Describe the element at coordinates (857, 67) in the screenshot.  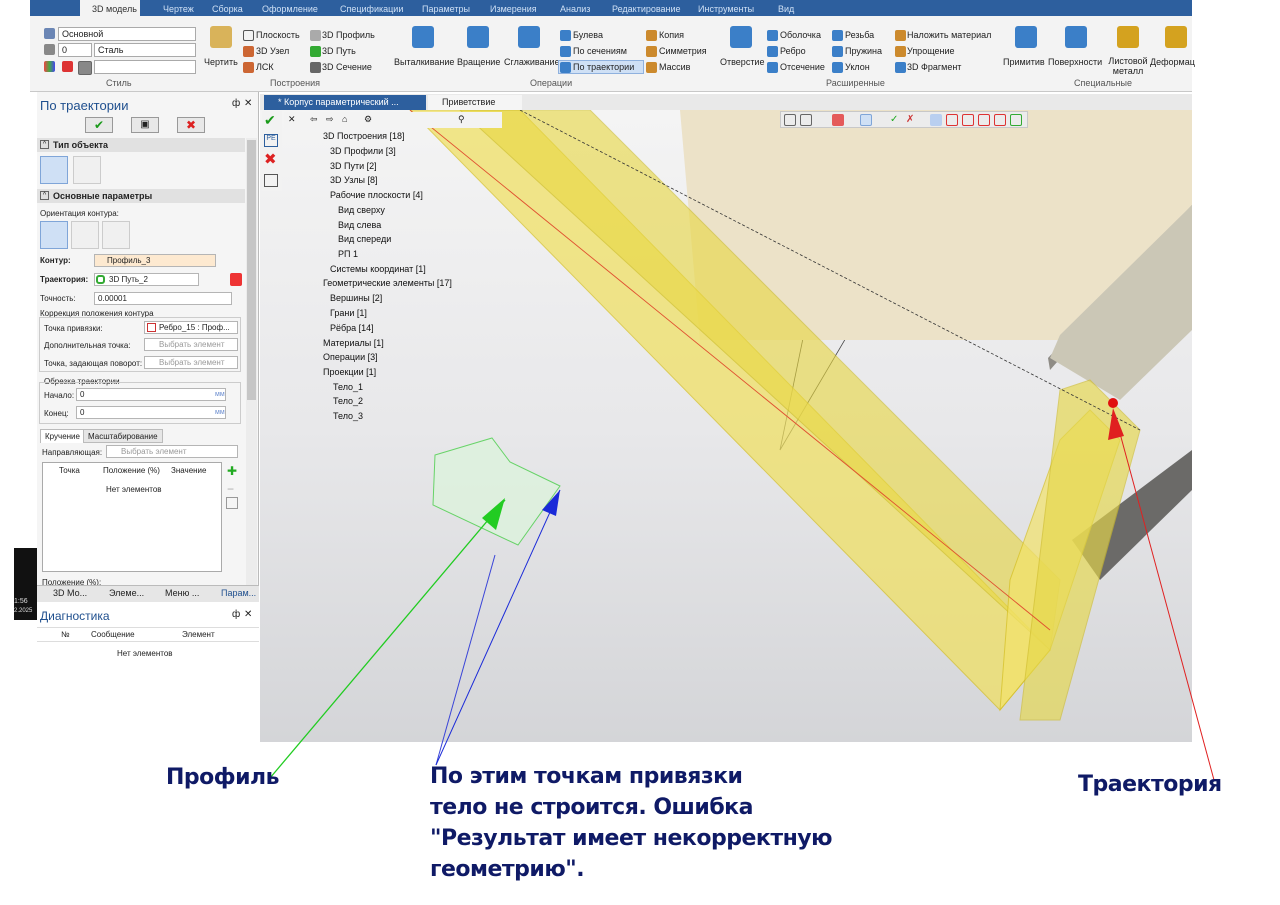
I see `draft-button: Уклон` at that location.